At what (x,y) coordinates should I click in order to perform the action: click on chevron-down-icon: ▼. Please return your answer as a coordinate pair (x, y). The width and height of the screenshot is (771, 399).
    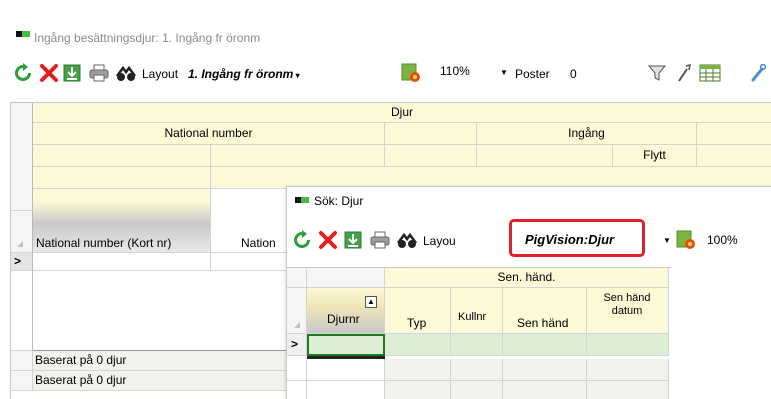
    Looking at the image, I should click on (667, 241).